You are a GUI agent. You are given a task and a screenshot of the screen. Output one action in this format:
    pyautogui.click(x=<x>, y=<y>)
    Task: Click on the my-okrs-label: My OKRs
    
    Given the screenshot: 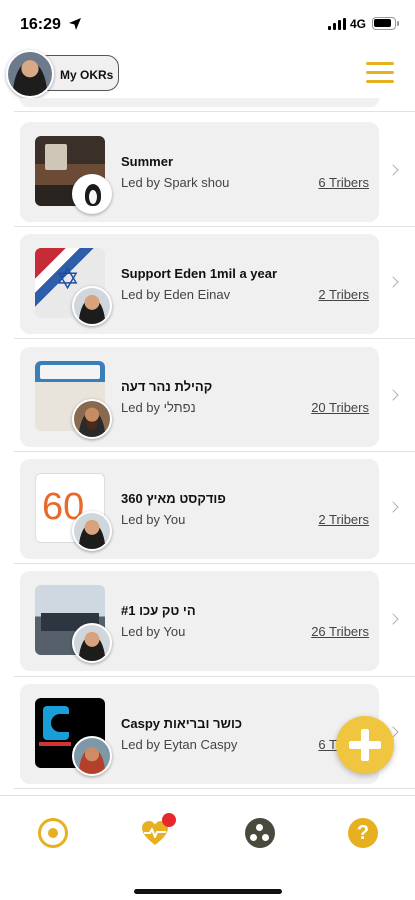 What is the action you would take?
    pyautogui.click(x=87, y=75)
    